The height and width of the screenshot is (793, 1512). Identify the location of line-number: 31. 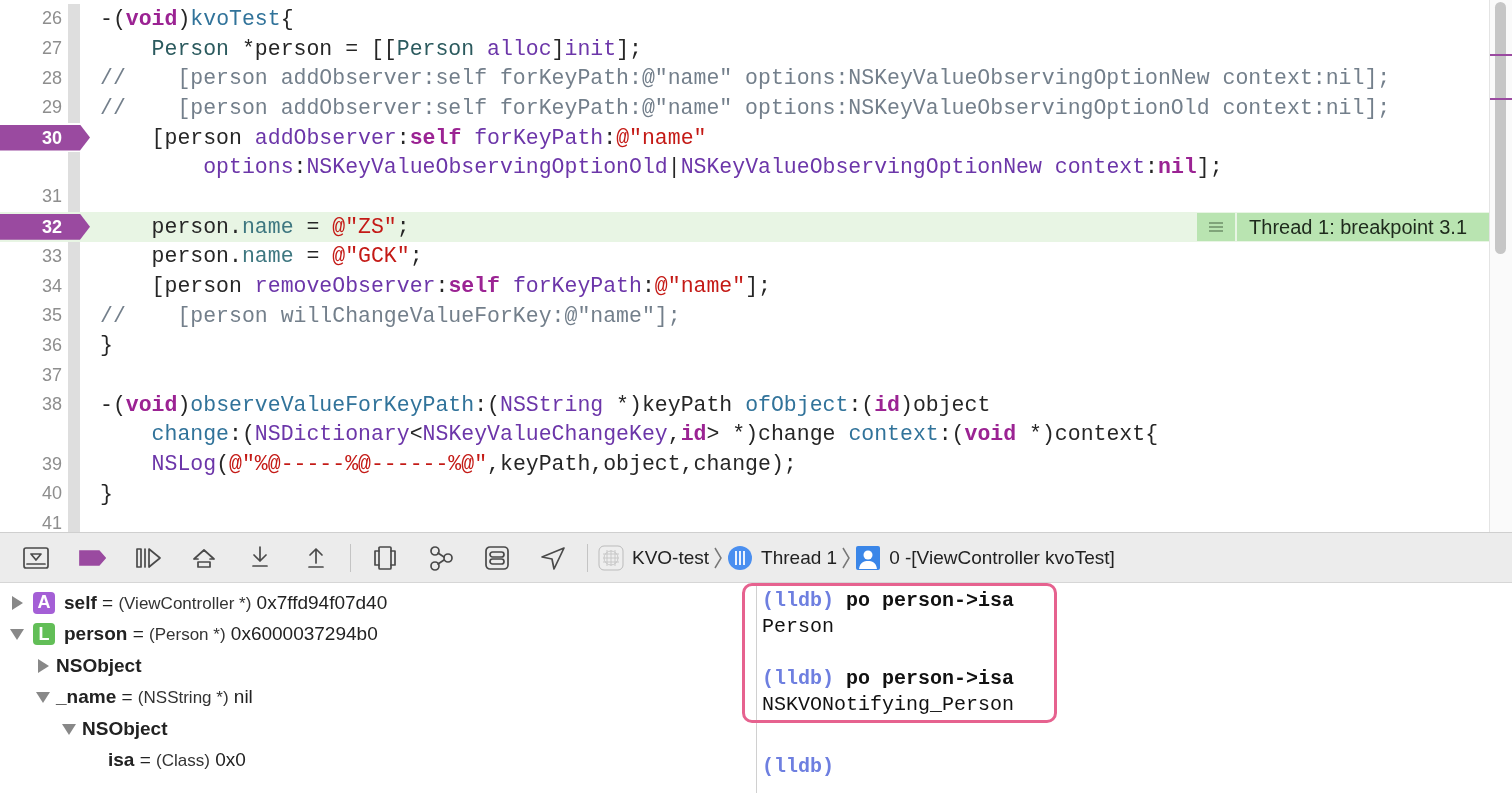
(51, 197).